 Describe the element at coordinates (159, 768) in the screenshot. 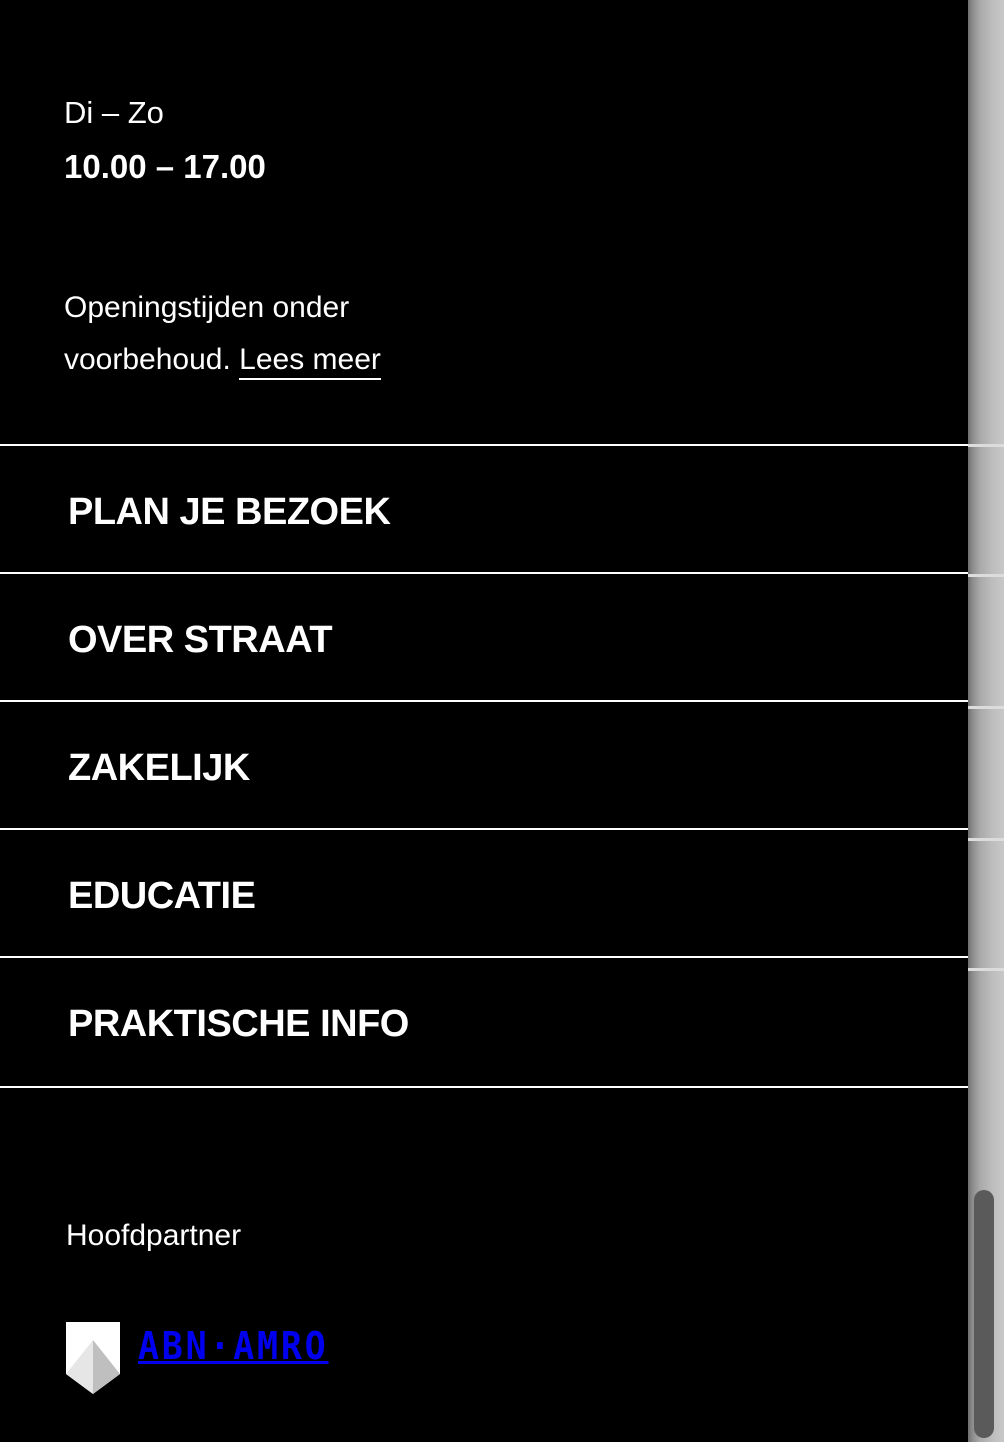

I see `nav-item-label: ZAKELIJK` at that location.